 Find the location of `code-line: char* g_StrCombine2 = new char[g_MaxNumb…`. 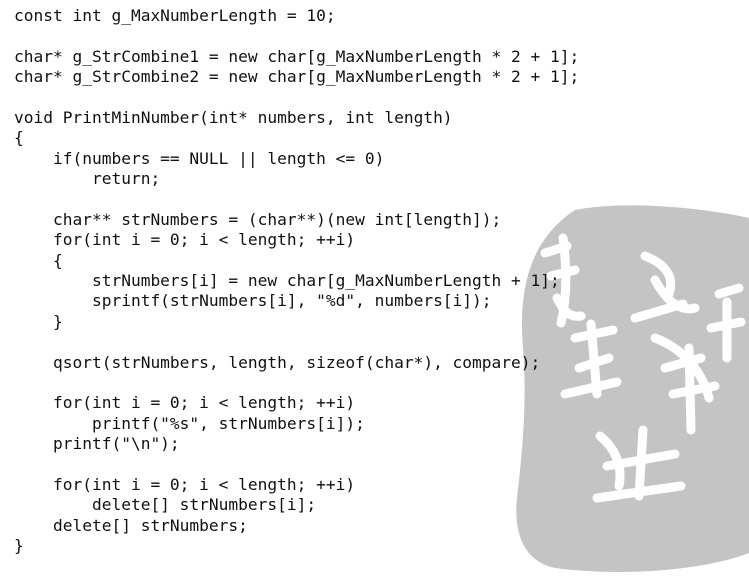

code-line: char* g_StrCombine2 = new char[g_MaxNumb… is located at coordinates (297, 77).